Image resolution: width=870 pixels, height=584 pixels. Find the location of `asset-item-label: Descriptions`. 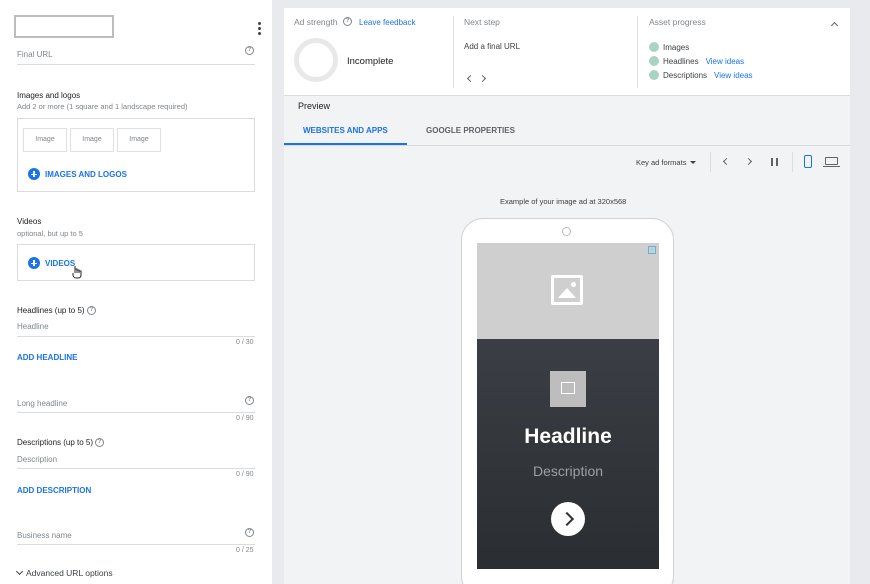

asset-item-label: Descriptions is located at coordinates (685, 75).